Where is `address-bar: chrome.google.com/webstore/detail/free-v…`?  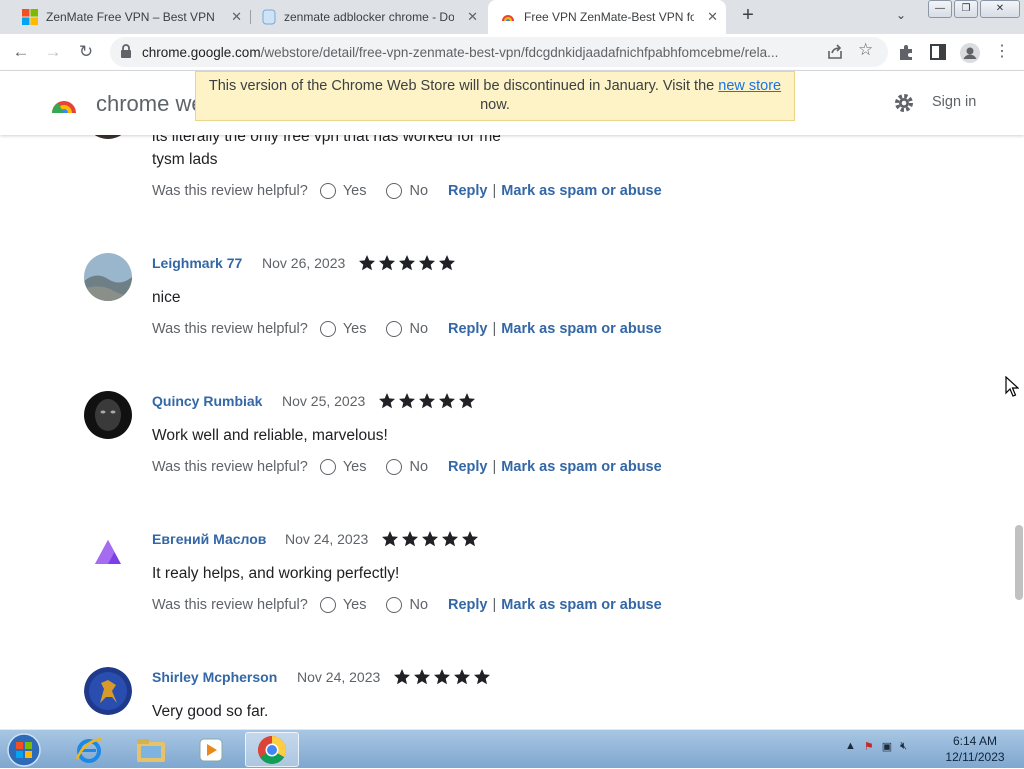 address-bar: chrome.google.com/webstore/detail/free-v… is located at coordinates (499, 52).